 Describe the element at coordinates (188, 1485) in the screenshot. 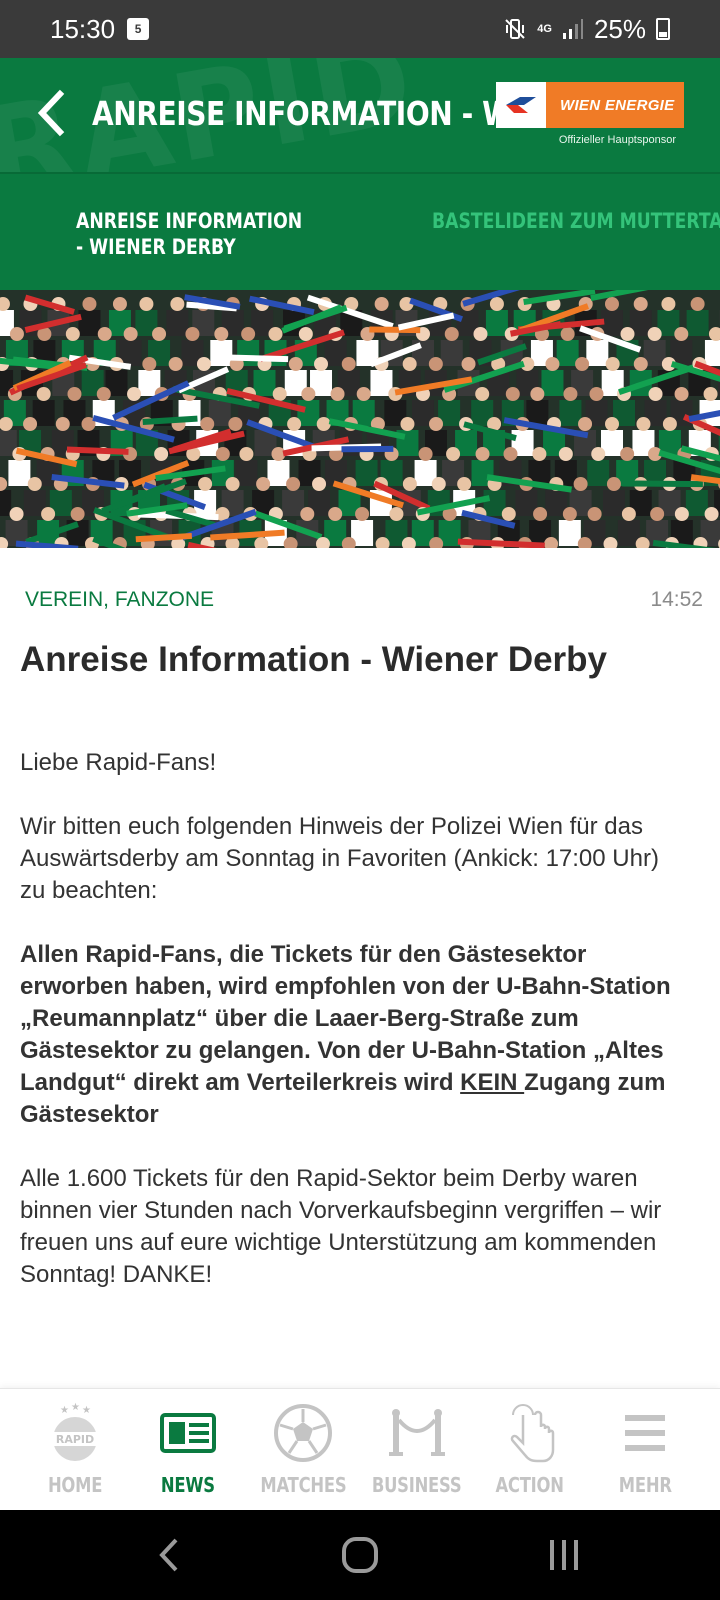

I see `nav-news-label: NEWS` at that location.